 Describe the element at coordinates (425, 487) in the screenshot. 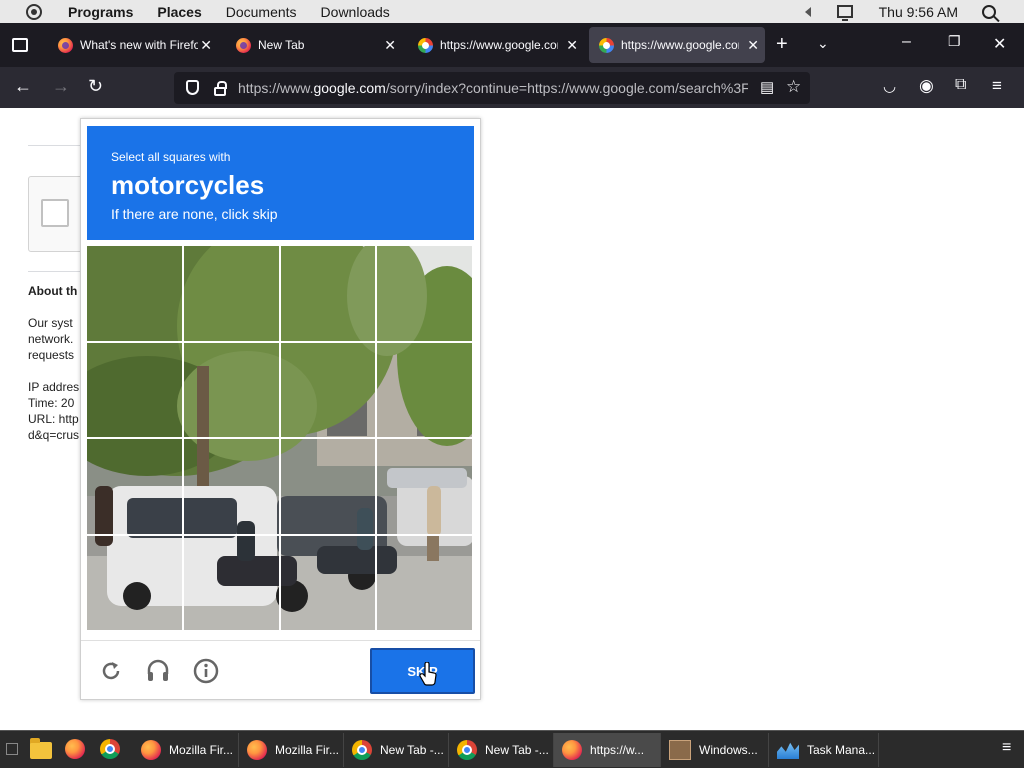

I see `captcha-tile-r3-c4` at that location.